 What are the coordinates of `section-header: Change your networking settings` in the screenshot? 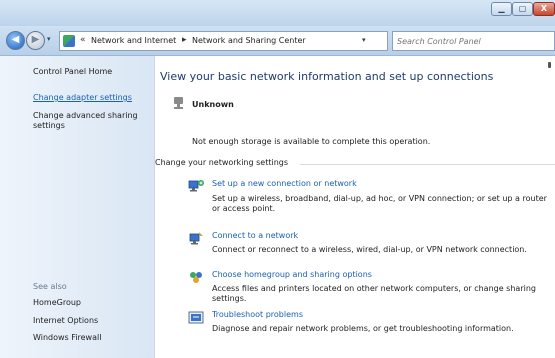 It's located at (355, 164).